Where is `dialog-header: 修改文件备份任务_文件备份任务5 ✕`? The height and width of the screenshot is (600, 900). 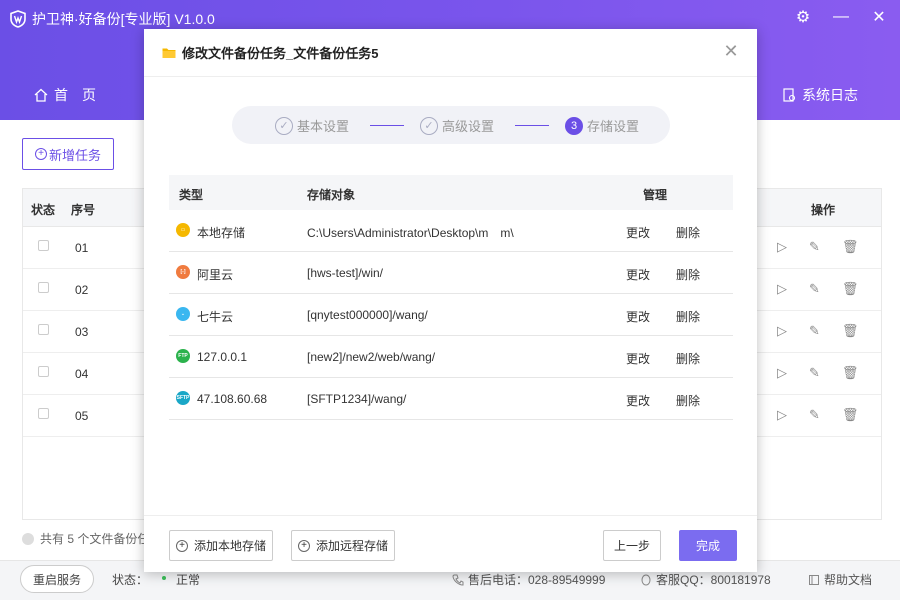
dialog-header: 修改文件备份任务_文件备份任务5 ✕ is located at coordinates (450, 53).